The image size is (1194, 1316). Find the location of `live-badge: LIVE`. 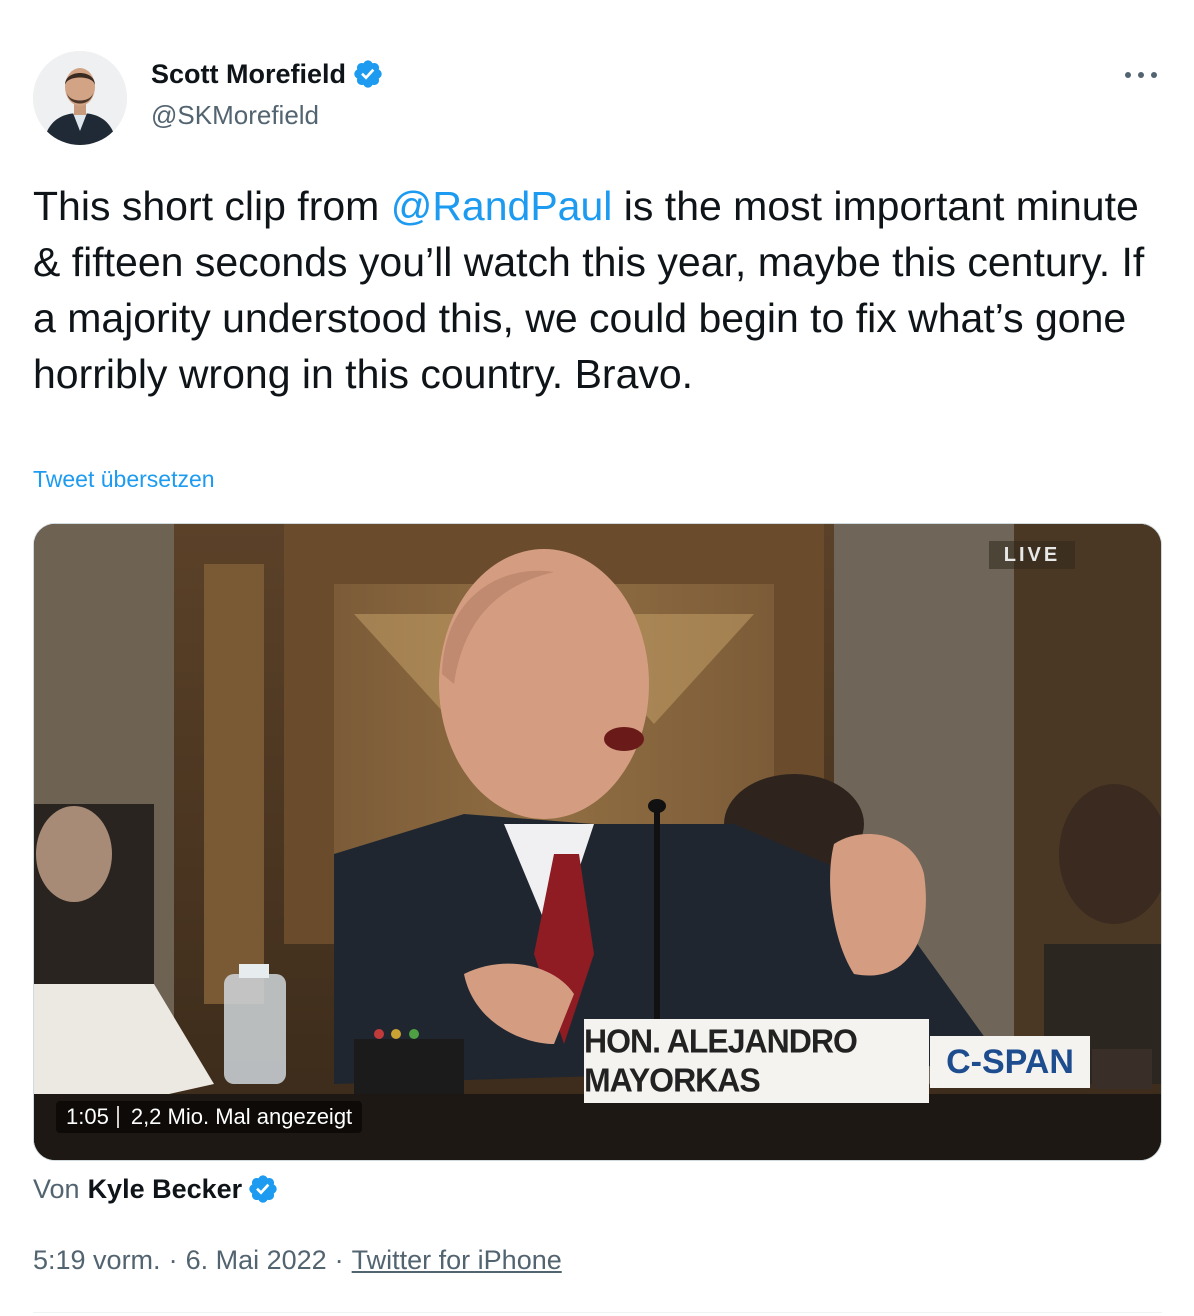

live-badge: LIVE is located at coordinates (1032, 555).